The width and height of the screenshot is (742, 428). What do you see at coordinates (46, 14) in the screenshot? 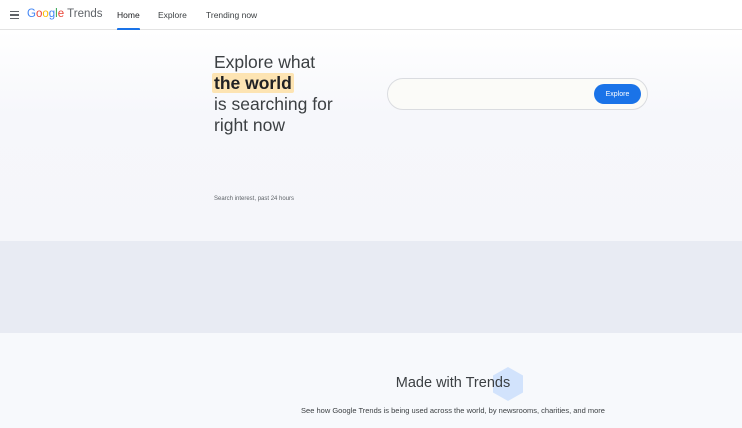
I see `google-wordmark: Google` at bounding box center [46, 14].